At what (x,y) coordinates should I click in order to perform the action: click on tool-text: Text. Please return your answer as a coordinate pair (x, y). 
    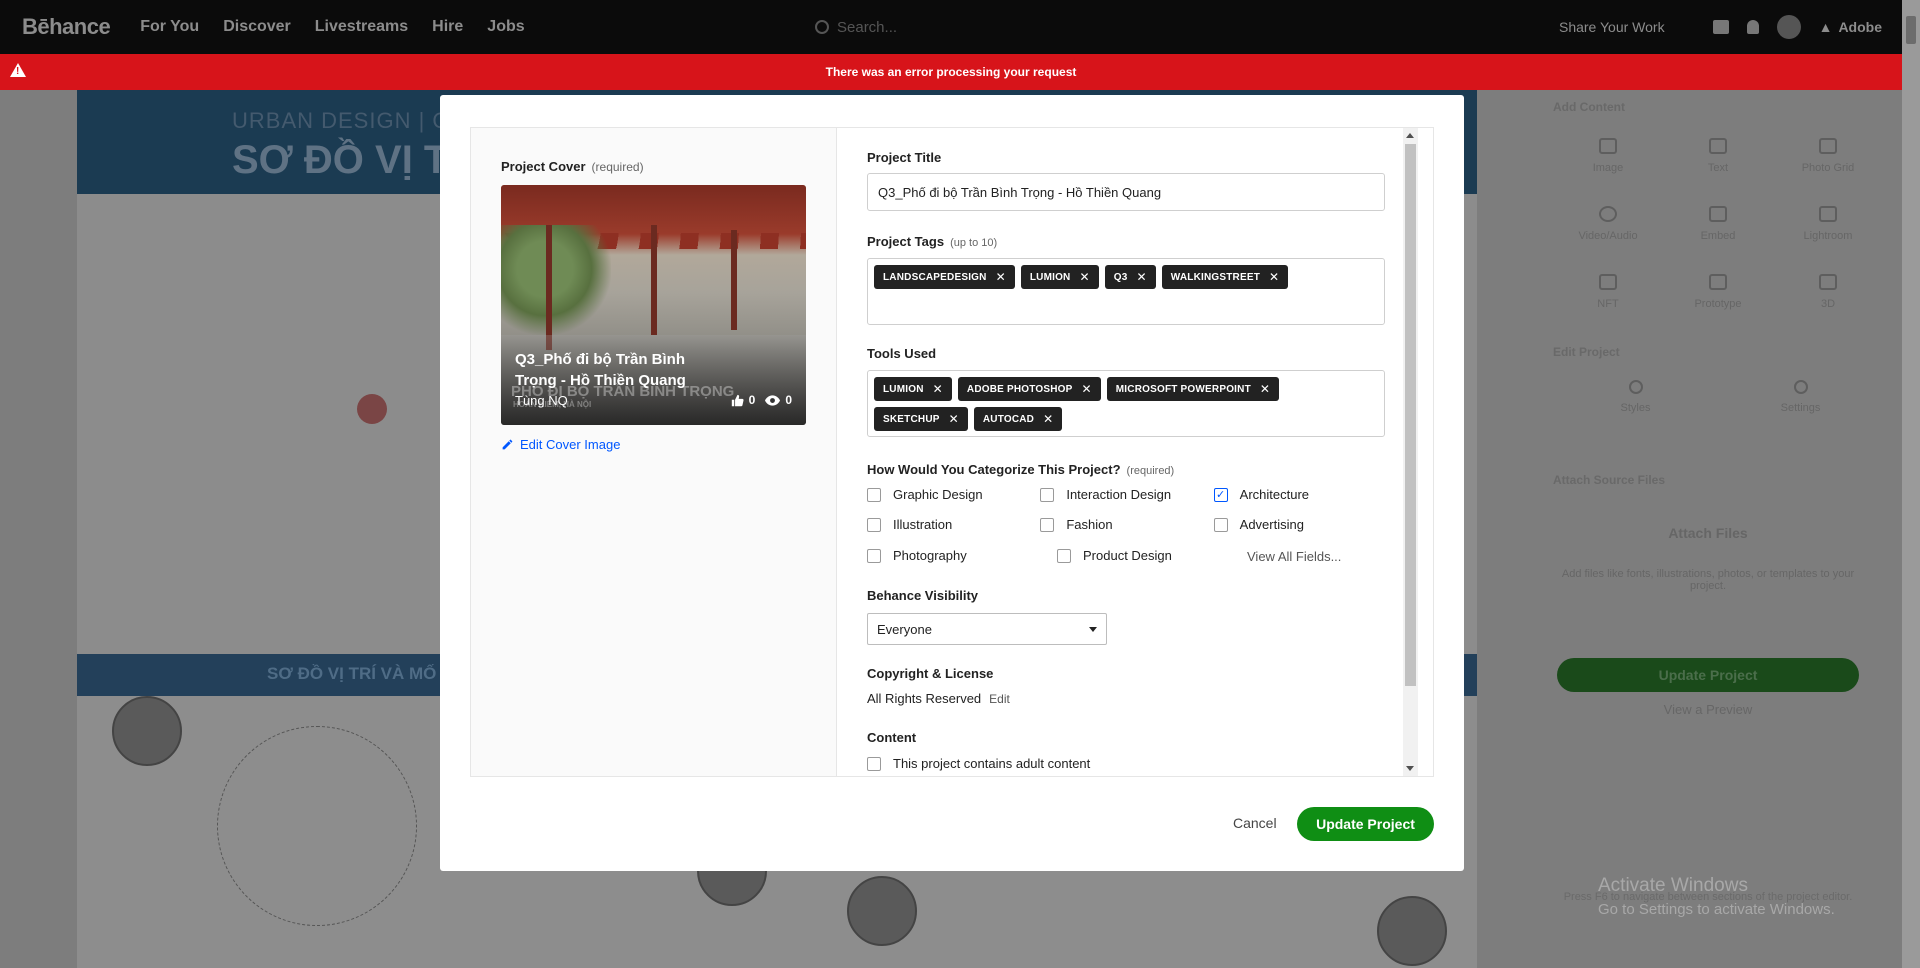
    Looking at the image, I should click on (1718, 156).